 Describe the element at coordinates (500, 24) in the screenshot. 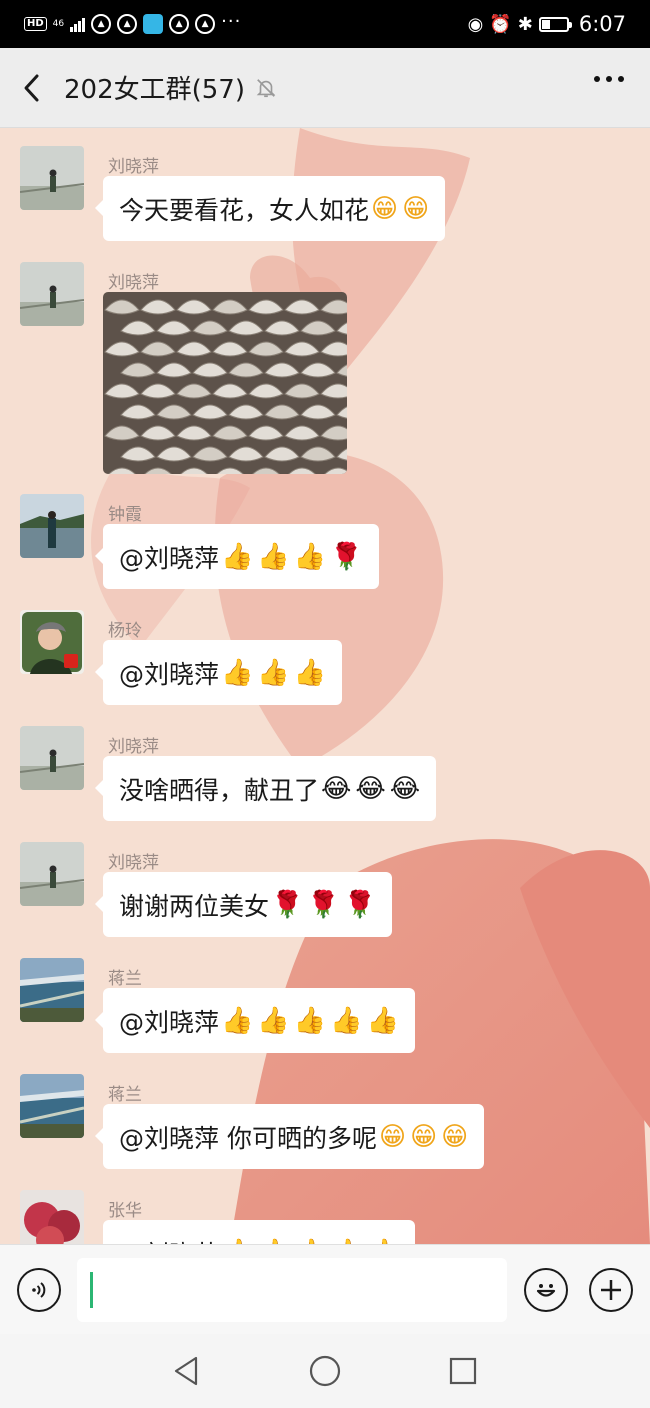

I see `alarm-icon: ⏰` at that location.